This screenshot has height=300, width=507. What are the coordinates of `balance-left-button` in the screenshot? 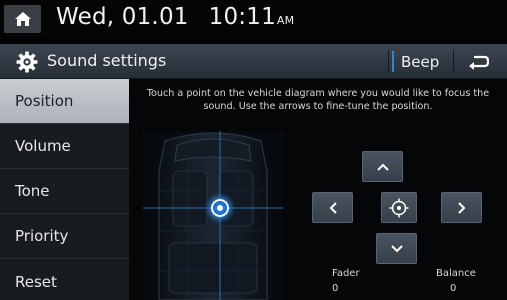 It's located at (332, 207).